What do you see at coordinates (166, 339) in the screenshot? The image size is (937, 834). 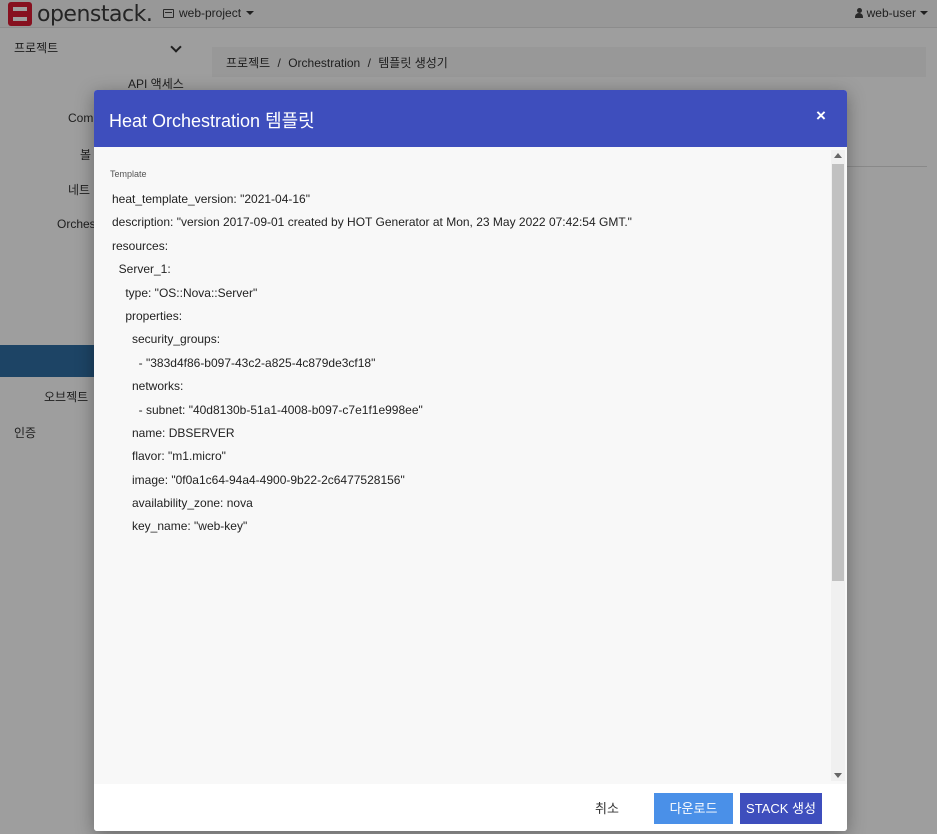 I see `template-line: security_groups:` at bounding box center [166, 339].